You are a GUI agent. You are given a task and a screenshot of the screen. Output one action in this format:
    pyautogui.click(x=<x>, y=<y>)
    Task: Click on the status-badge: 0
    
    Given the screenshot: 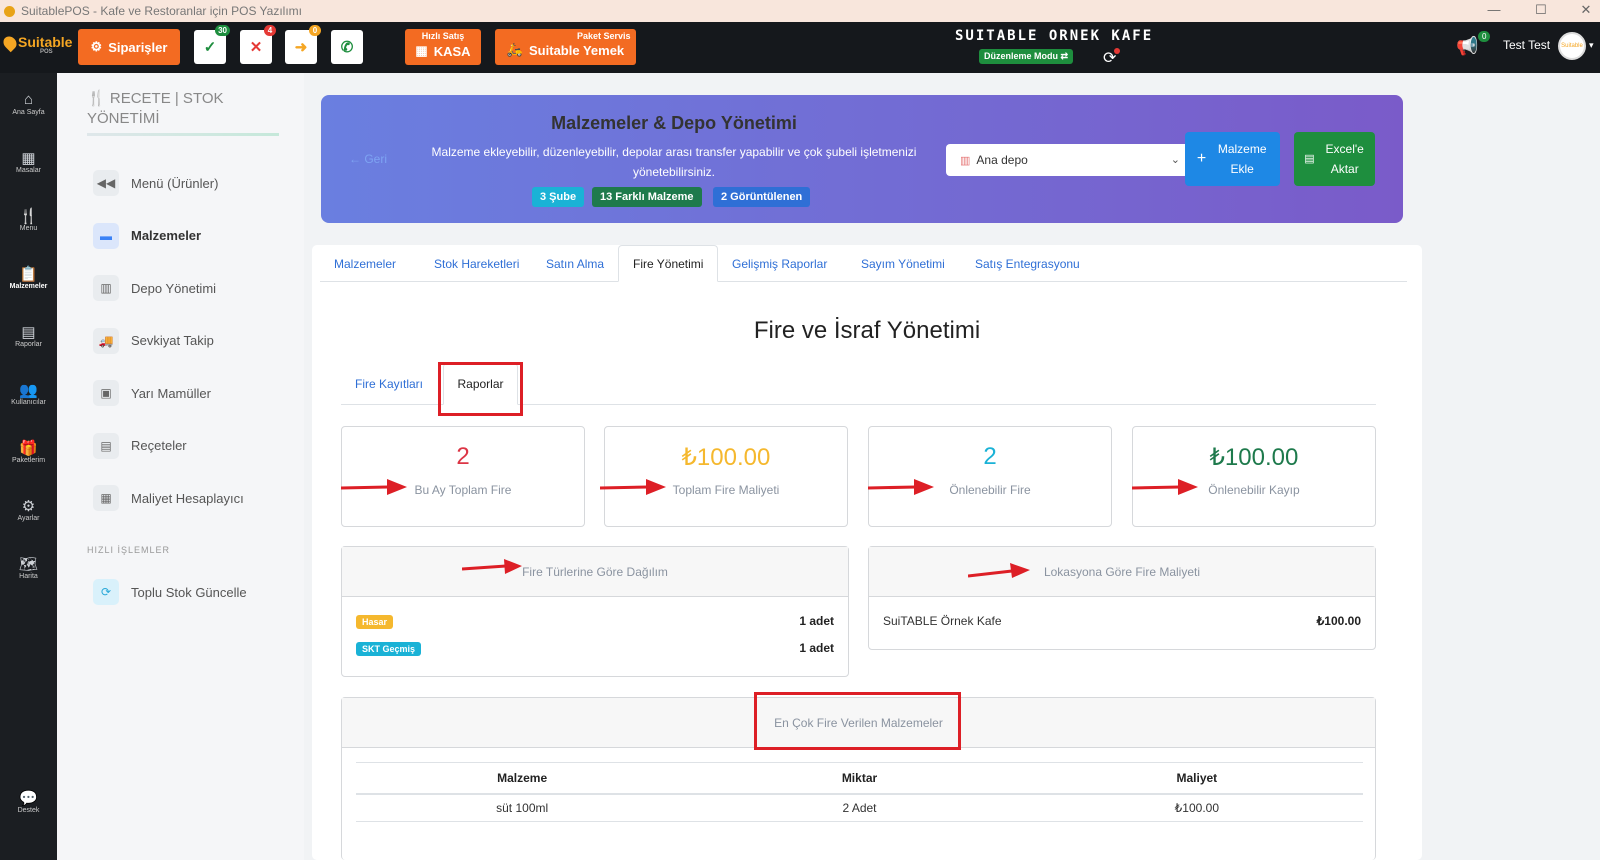 What is the action you would take?
    pyautogui.click(x=315, y=30)
    